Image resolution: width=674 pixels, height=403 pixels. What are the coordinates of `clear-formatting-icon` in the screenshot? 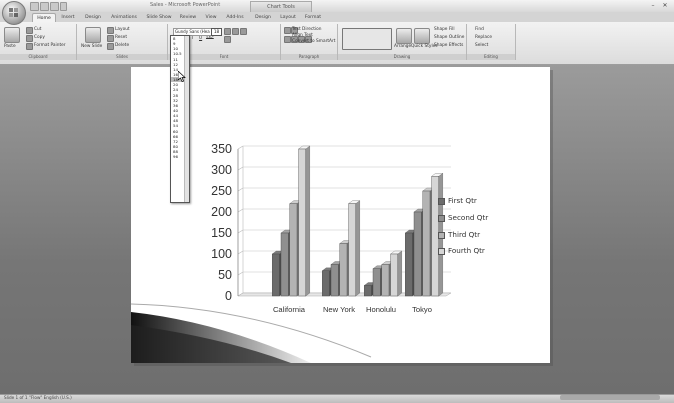 It's located at (243, 31).